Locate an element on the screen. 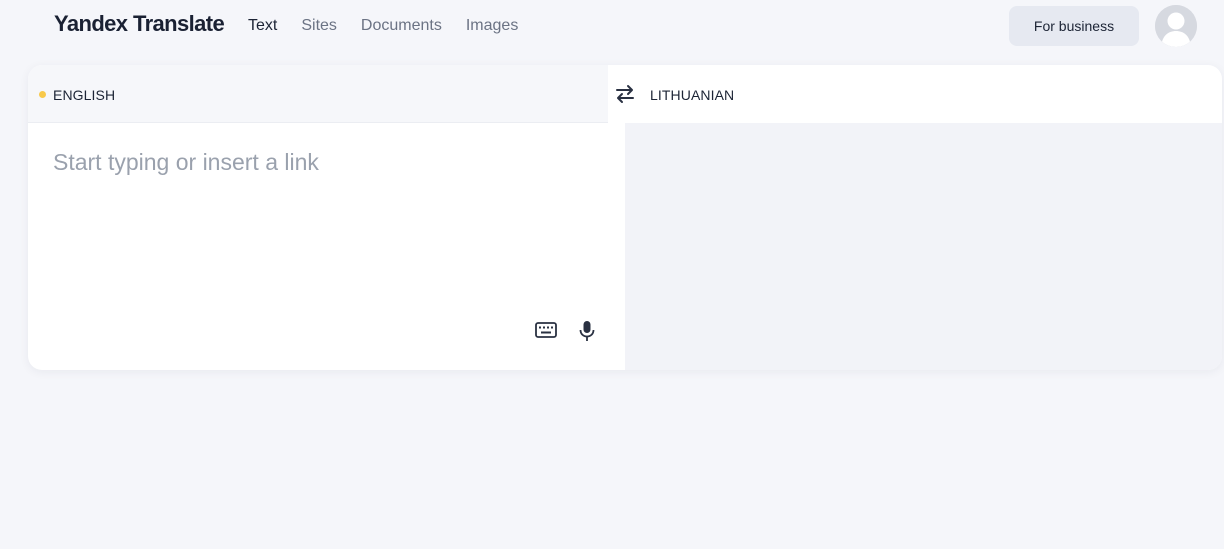 The height and width of the screenshot is (549, 1224). nav-tab-documents: Documents is located at coordinates (401, 26).